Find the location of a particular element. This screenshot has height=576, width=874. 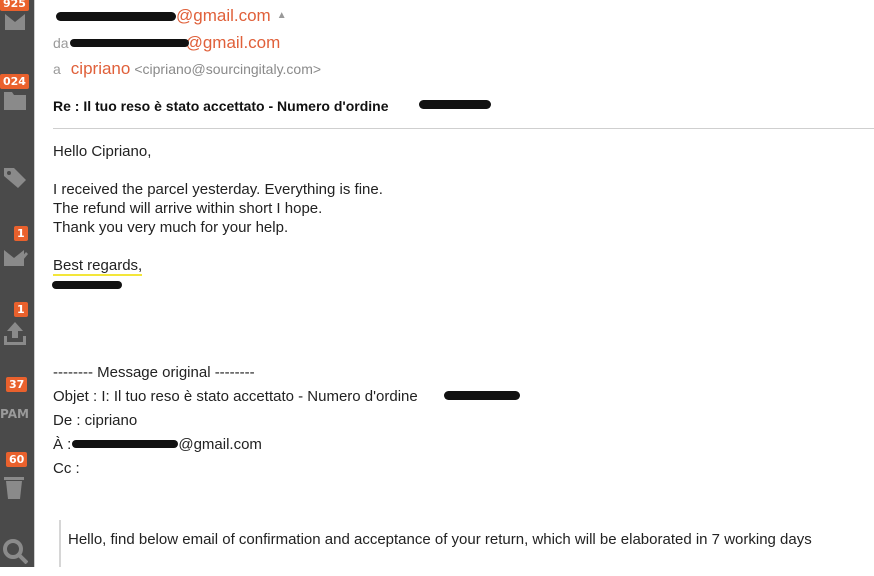

da-label: da is located at coordinates (61, 43).